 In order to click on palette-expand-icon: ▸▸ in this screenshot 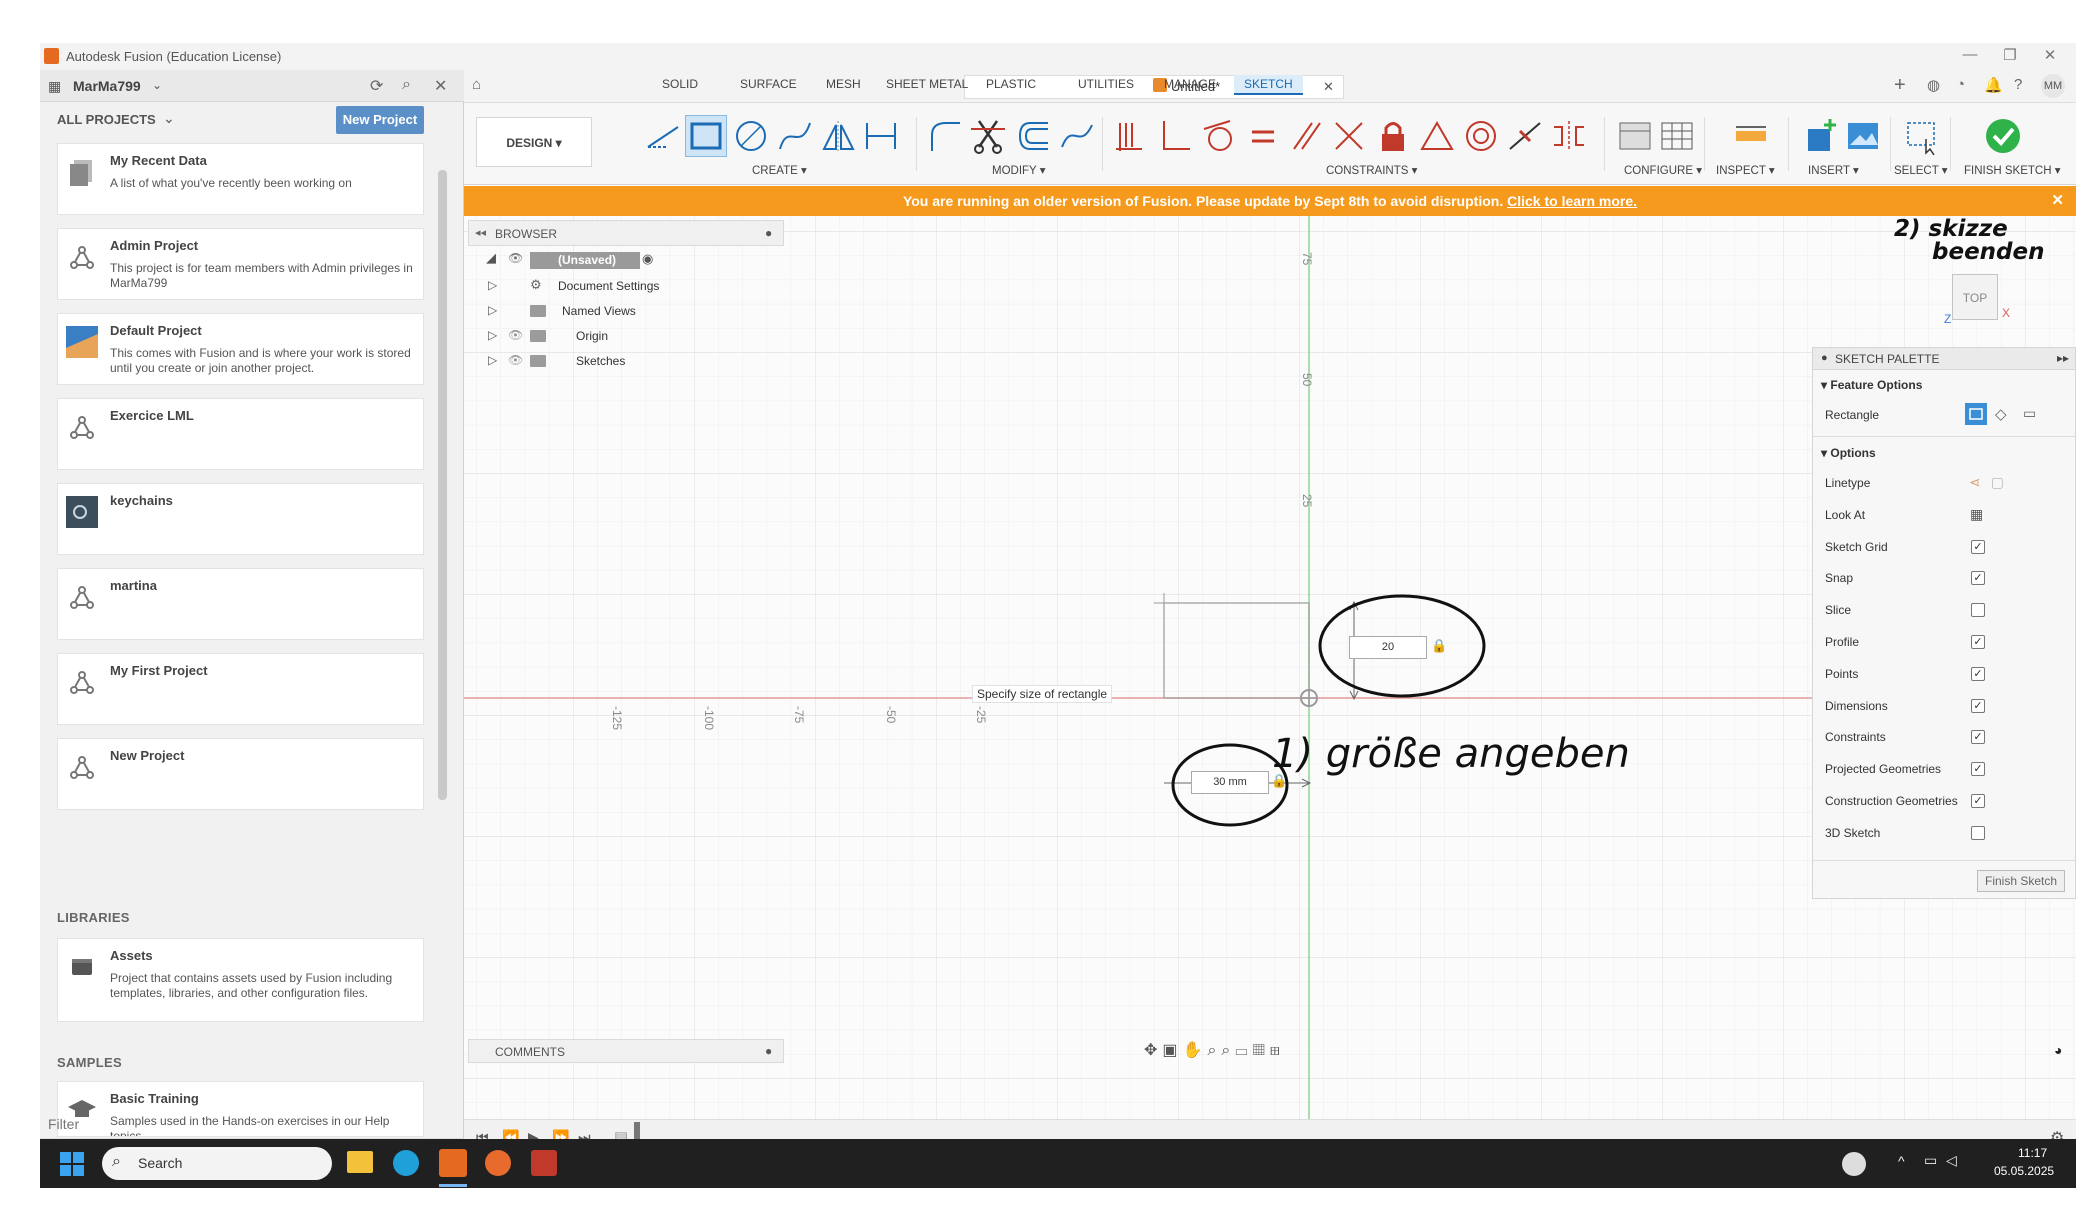, I will do `click(2063, 358)`.